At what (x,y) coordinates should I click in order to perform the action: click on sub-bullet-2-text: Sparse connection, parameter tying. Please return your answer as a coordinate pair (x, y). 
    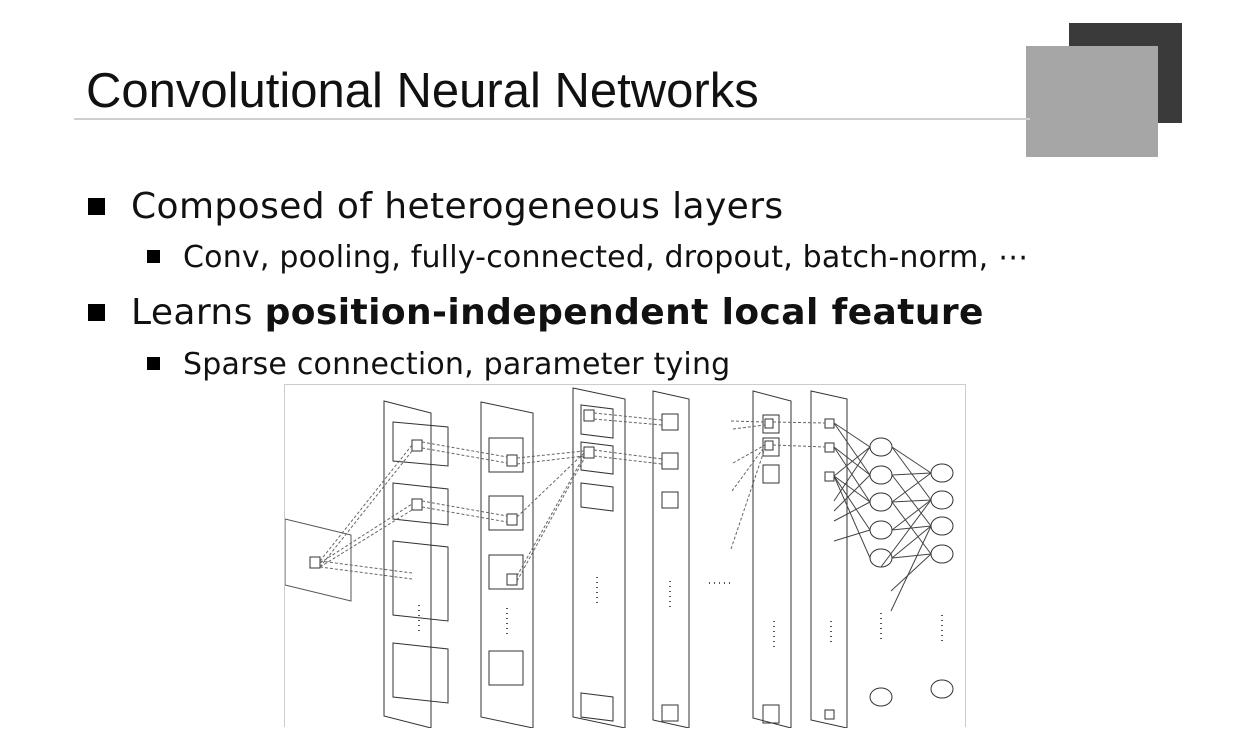
    Looking at the image, I should click on (457, 364).